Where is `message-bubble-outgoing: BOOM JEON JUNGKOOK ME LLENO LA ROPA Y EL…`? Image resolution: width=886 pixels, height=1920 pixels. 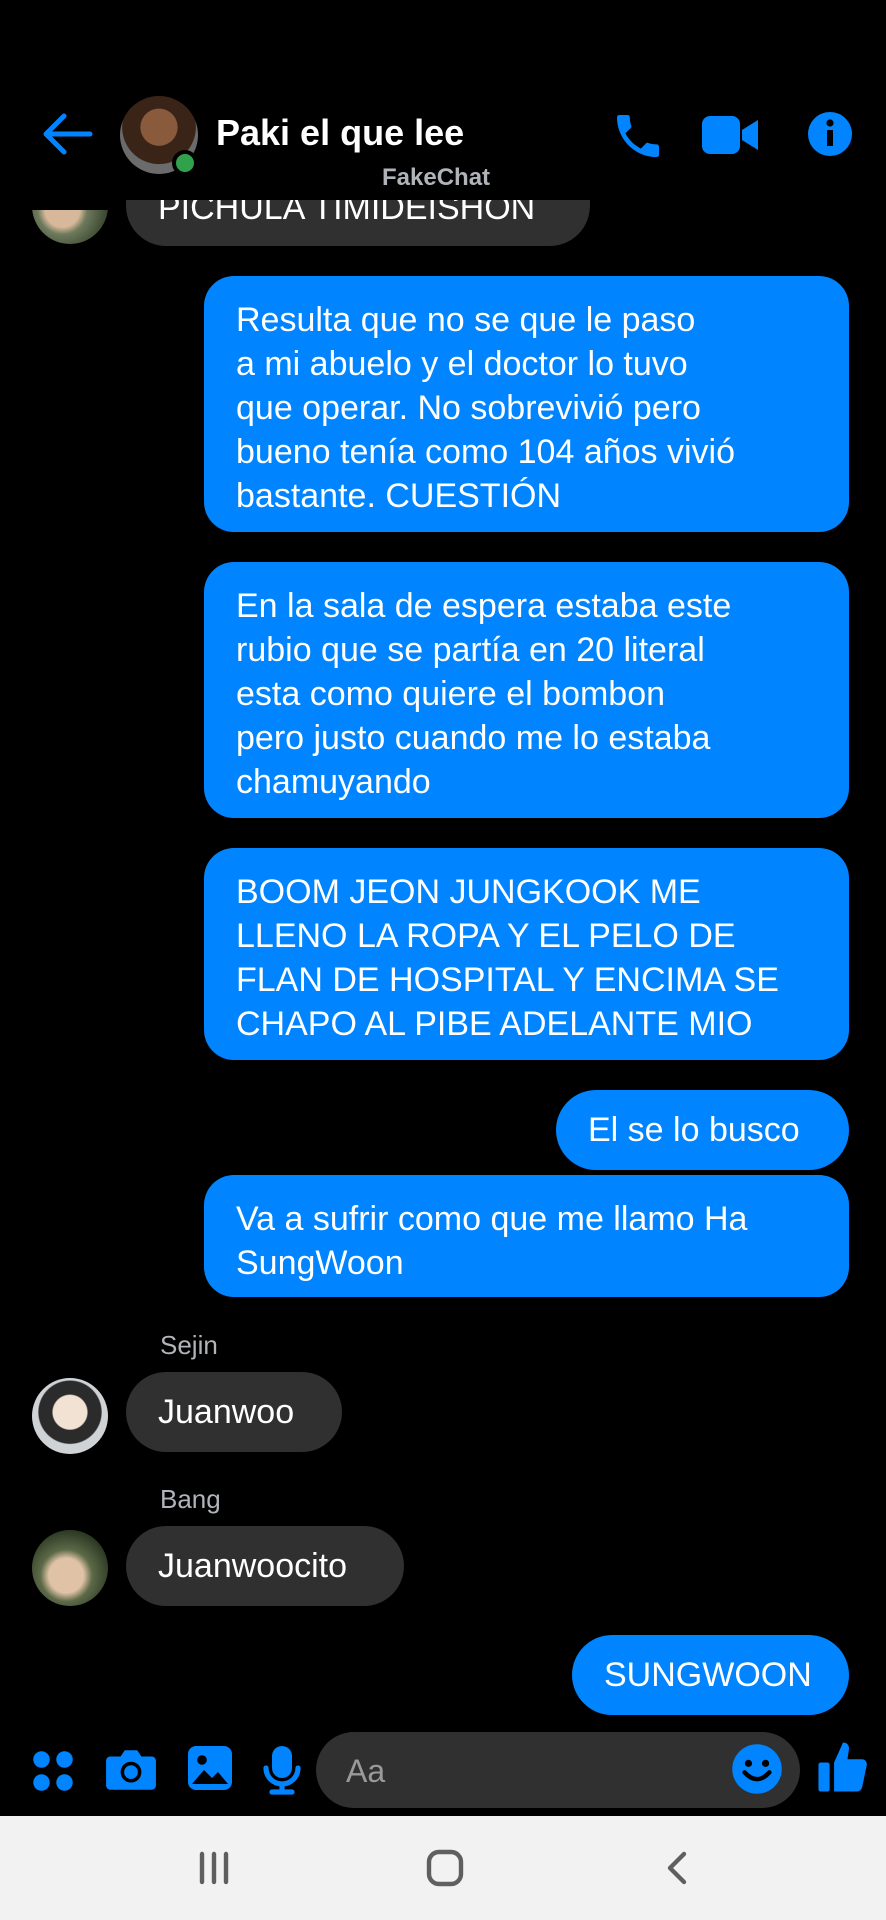 message-bubble-outgoing: BOOM JEON JUNGKOOK ME LLENO LA ROPA Y EL… is located at coordinates (526, 954).